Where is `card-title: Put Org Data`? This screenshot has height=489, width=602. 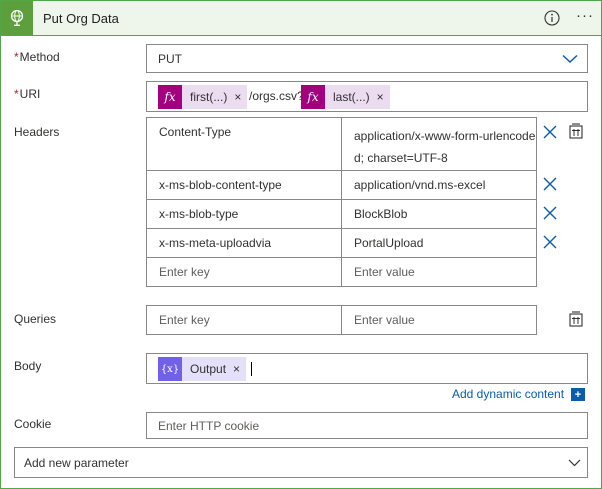
card-title: Put Org Data is located at coordinates (81, 18).